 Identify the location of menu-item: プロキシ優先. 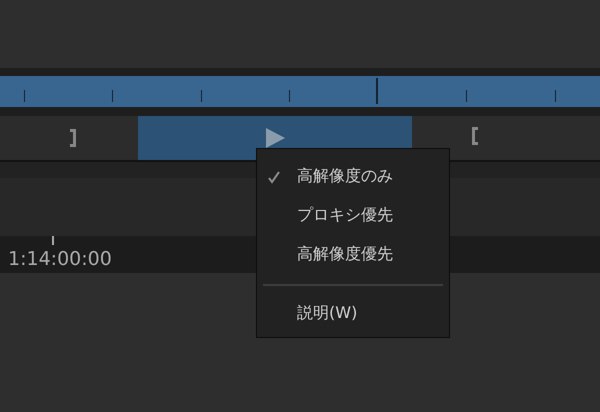
(325, 215).